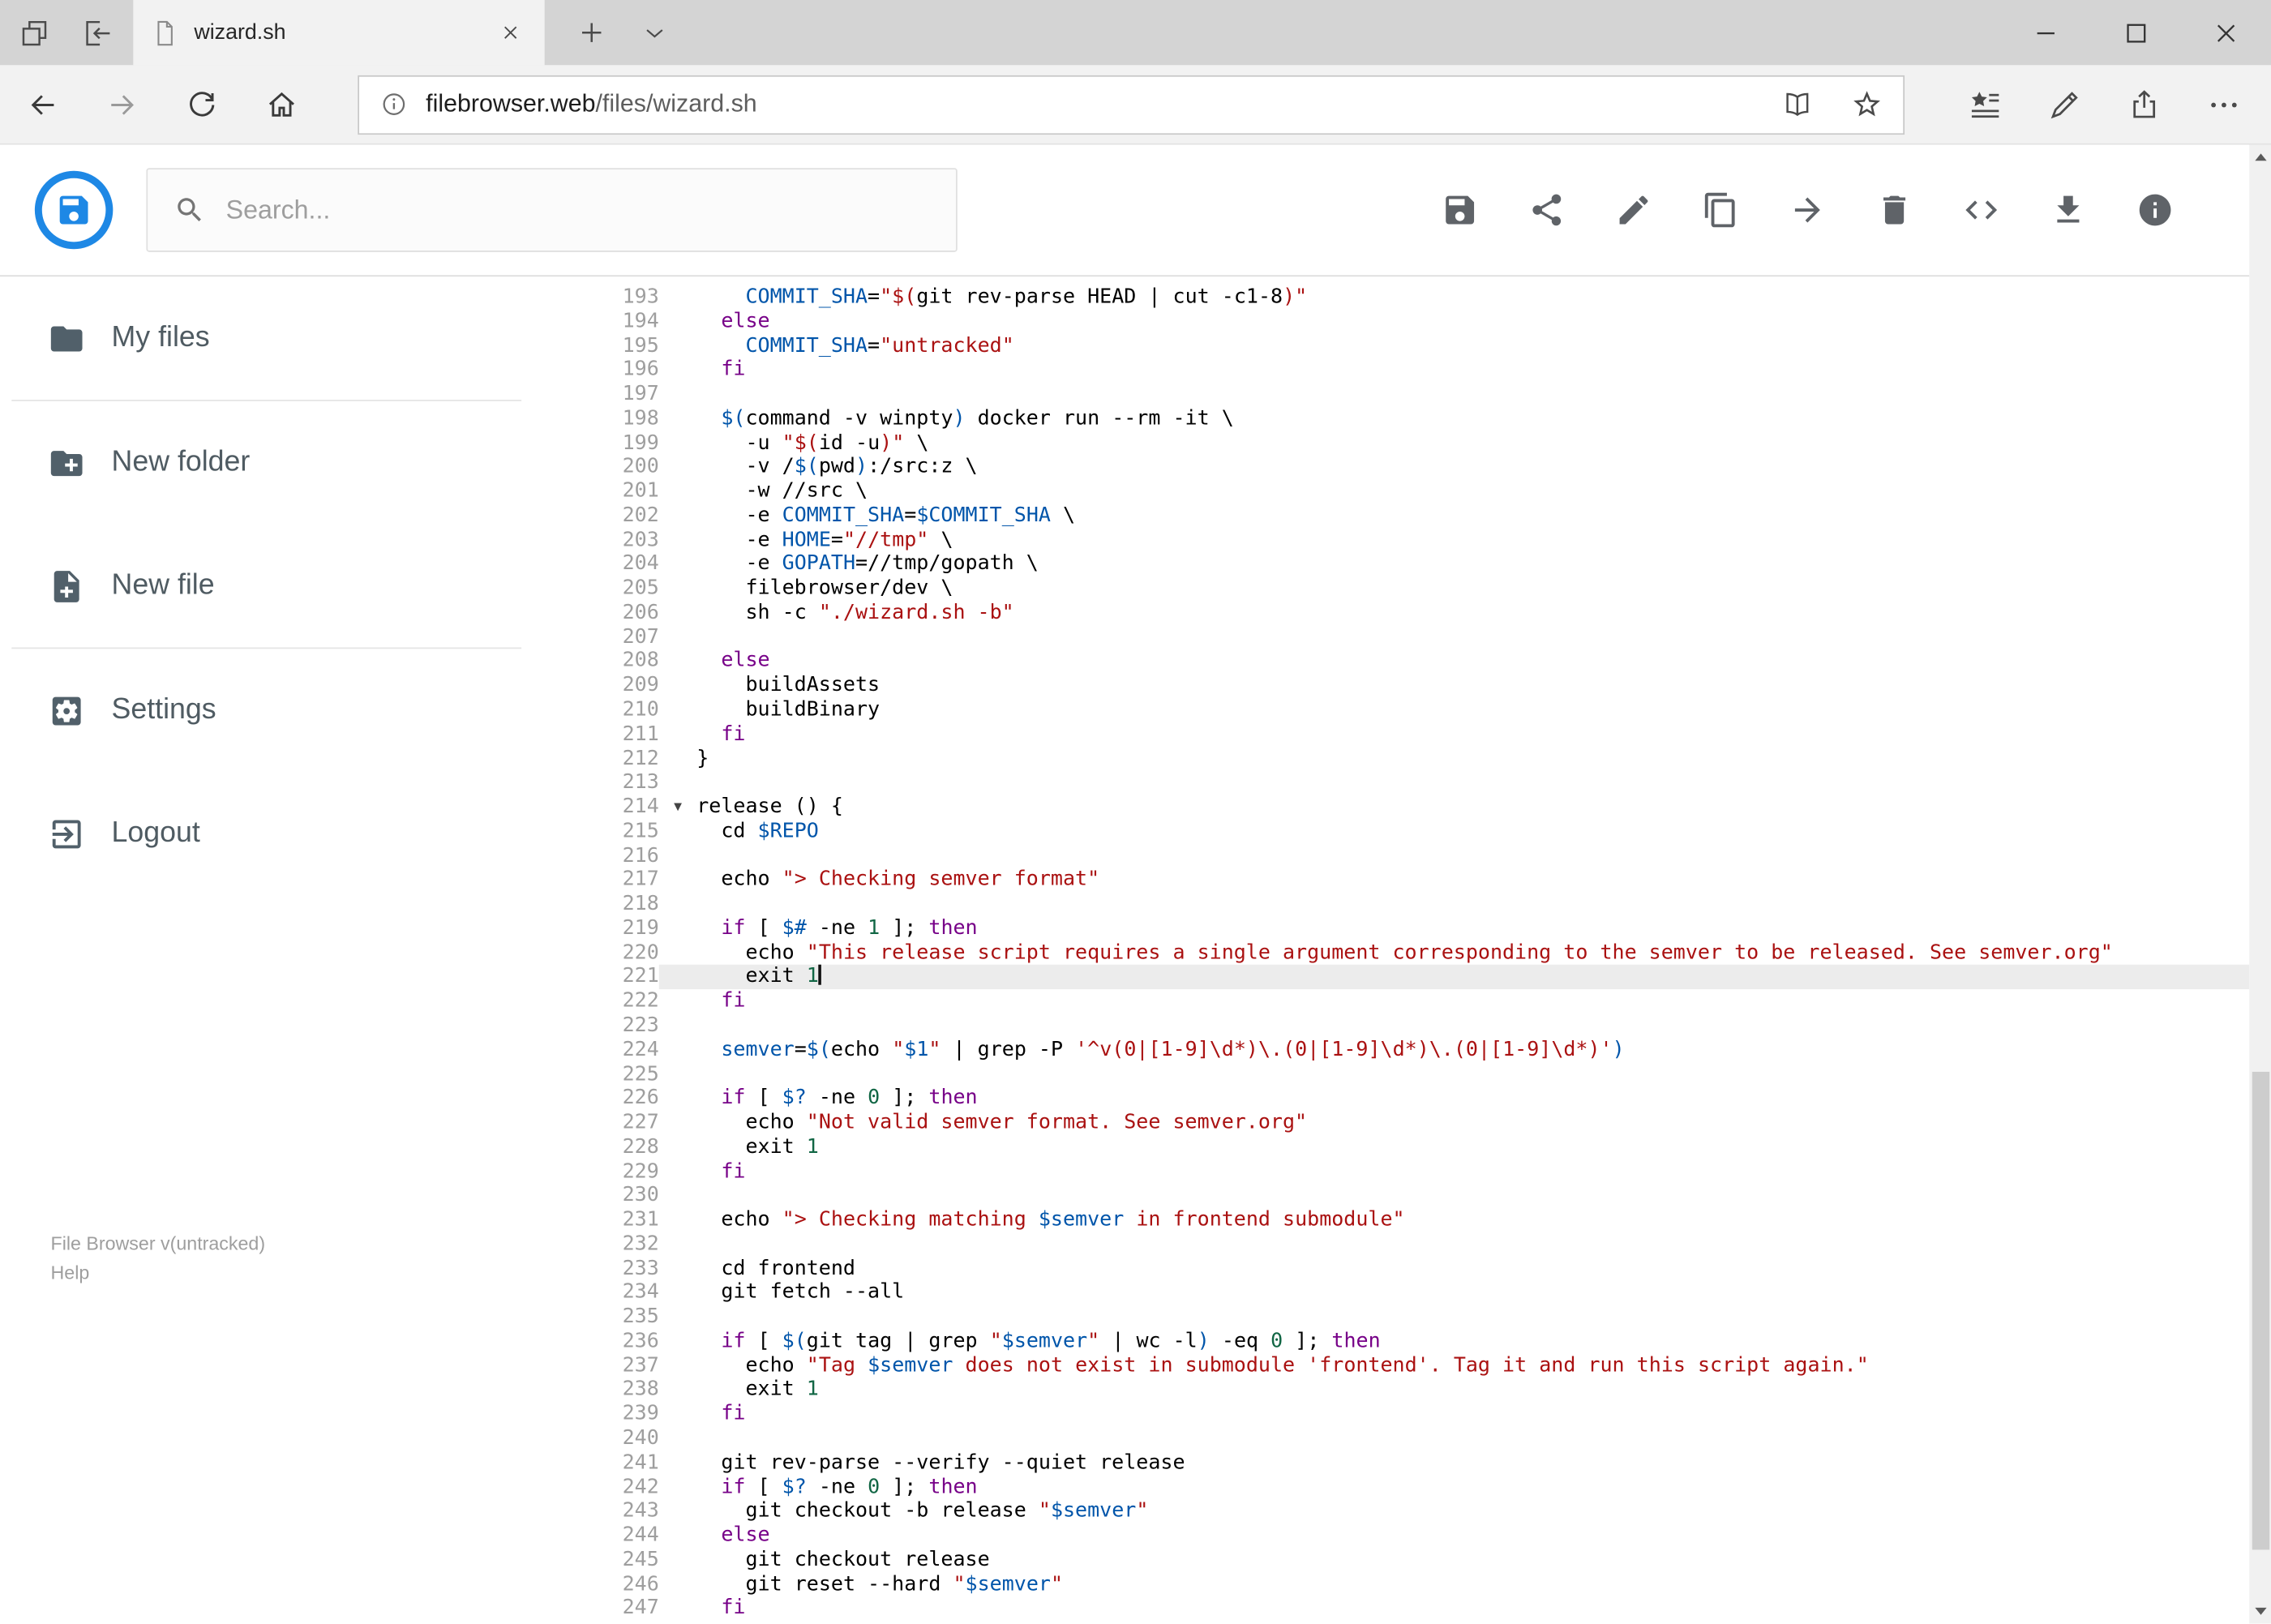 Image resolution: width=2271 pixels, height=1624 pixels. What do you see at coordinates (1418, 564) in the screenshot?
I see `code-line: 204 -e GOPATH=//tmp/gopath \` at bounding box center [1418, 564].